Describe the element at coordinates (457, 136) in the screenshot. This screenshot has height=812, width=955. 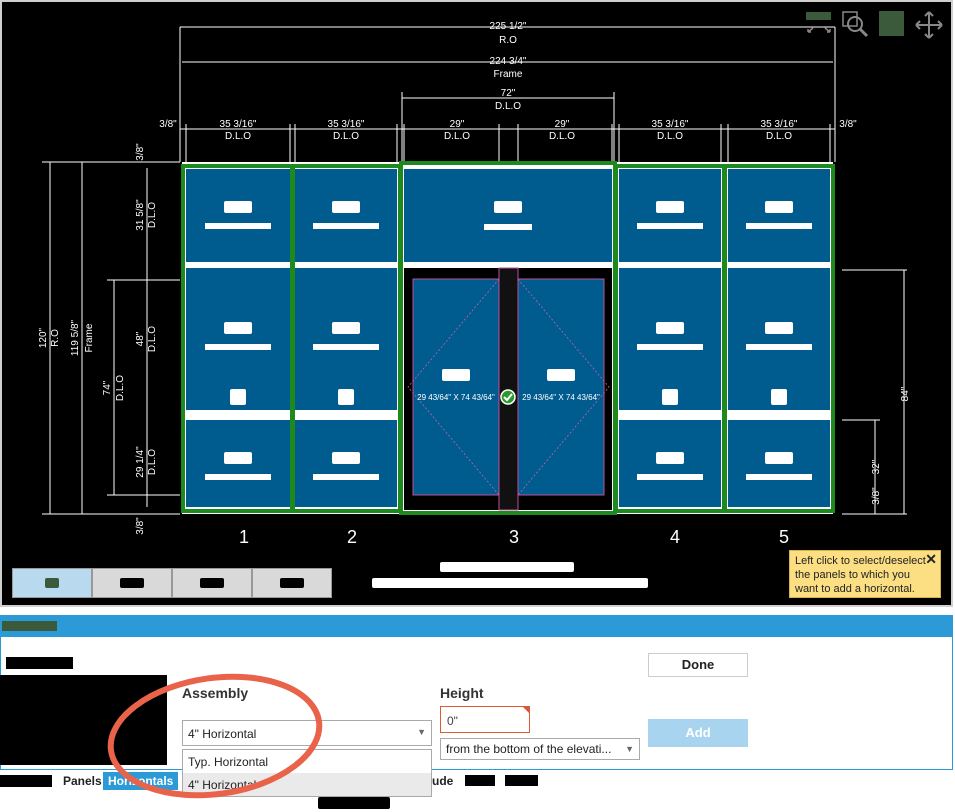
I see `door-dlo-label: D.L.O` at that location.